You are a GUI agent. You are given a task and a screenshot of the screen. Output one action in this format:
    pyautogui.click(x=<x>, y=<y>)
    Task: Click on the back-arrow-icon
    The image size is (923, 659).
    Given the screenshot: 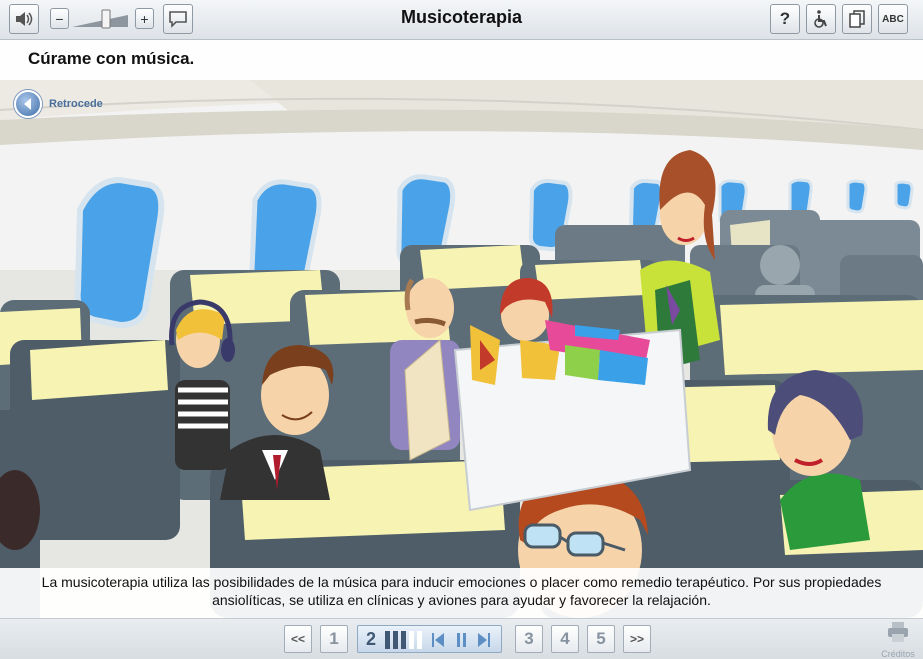 What is the action you would take?
    pyautogui.click(x=28, y=104)
    